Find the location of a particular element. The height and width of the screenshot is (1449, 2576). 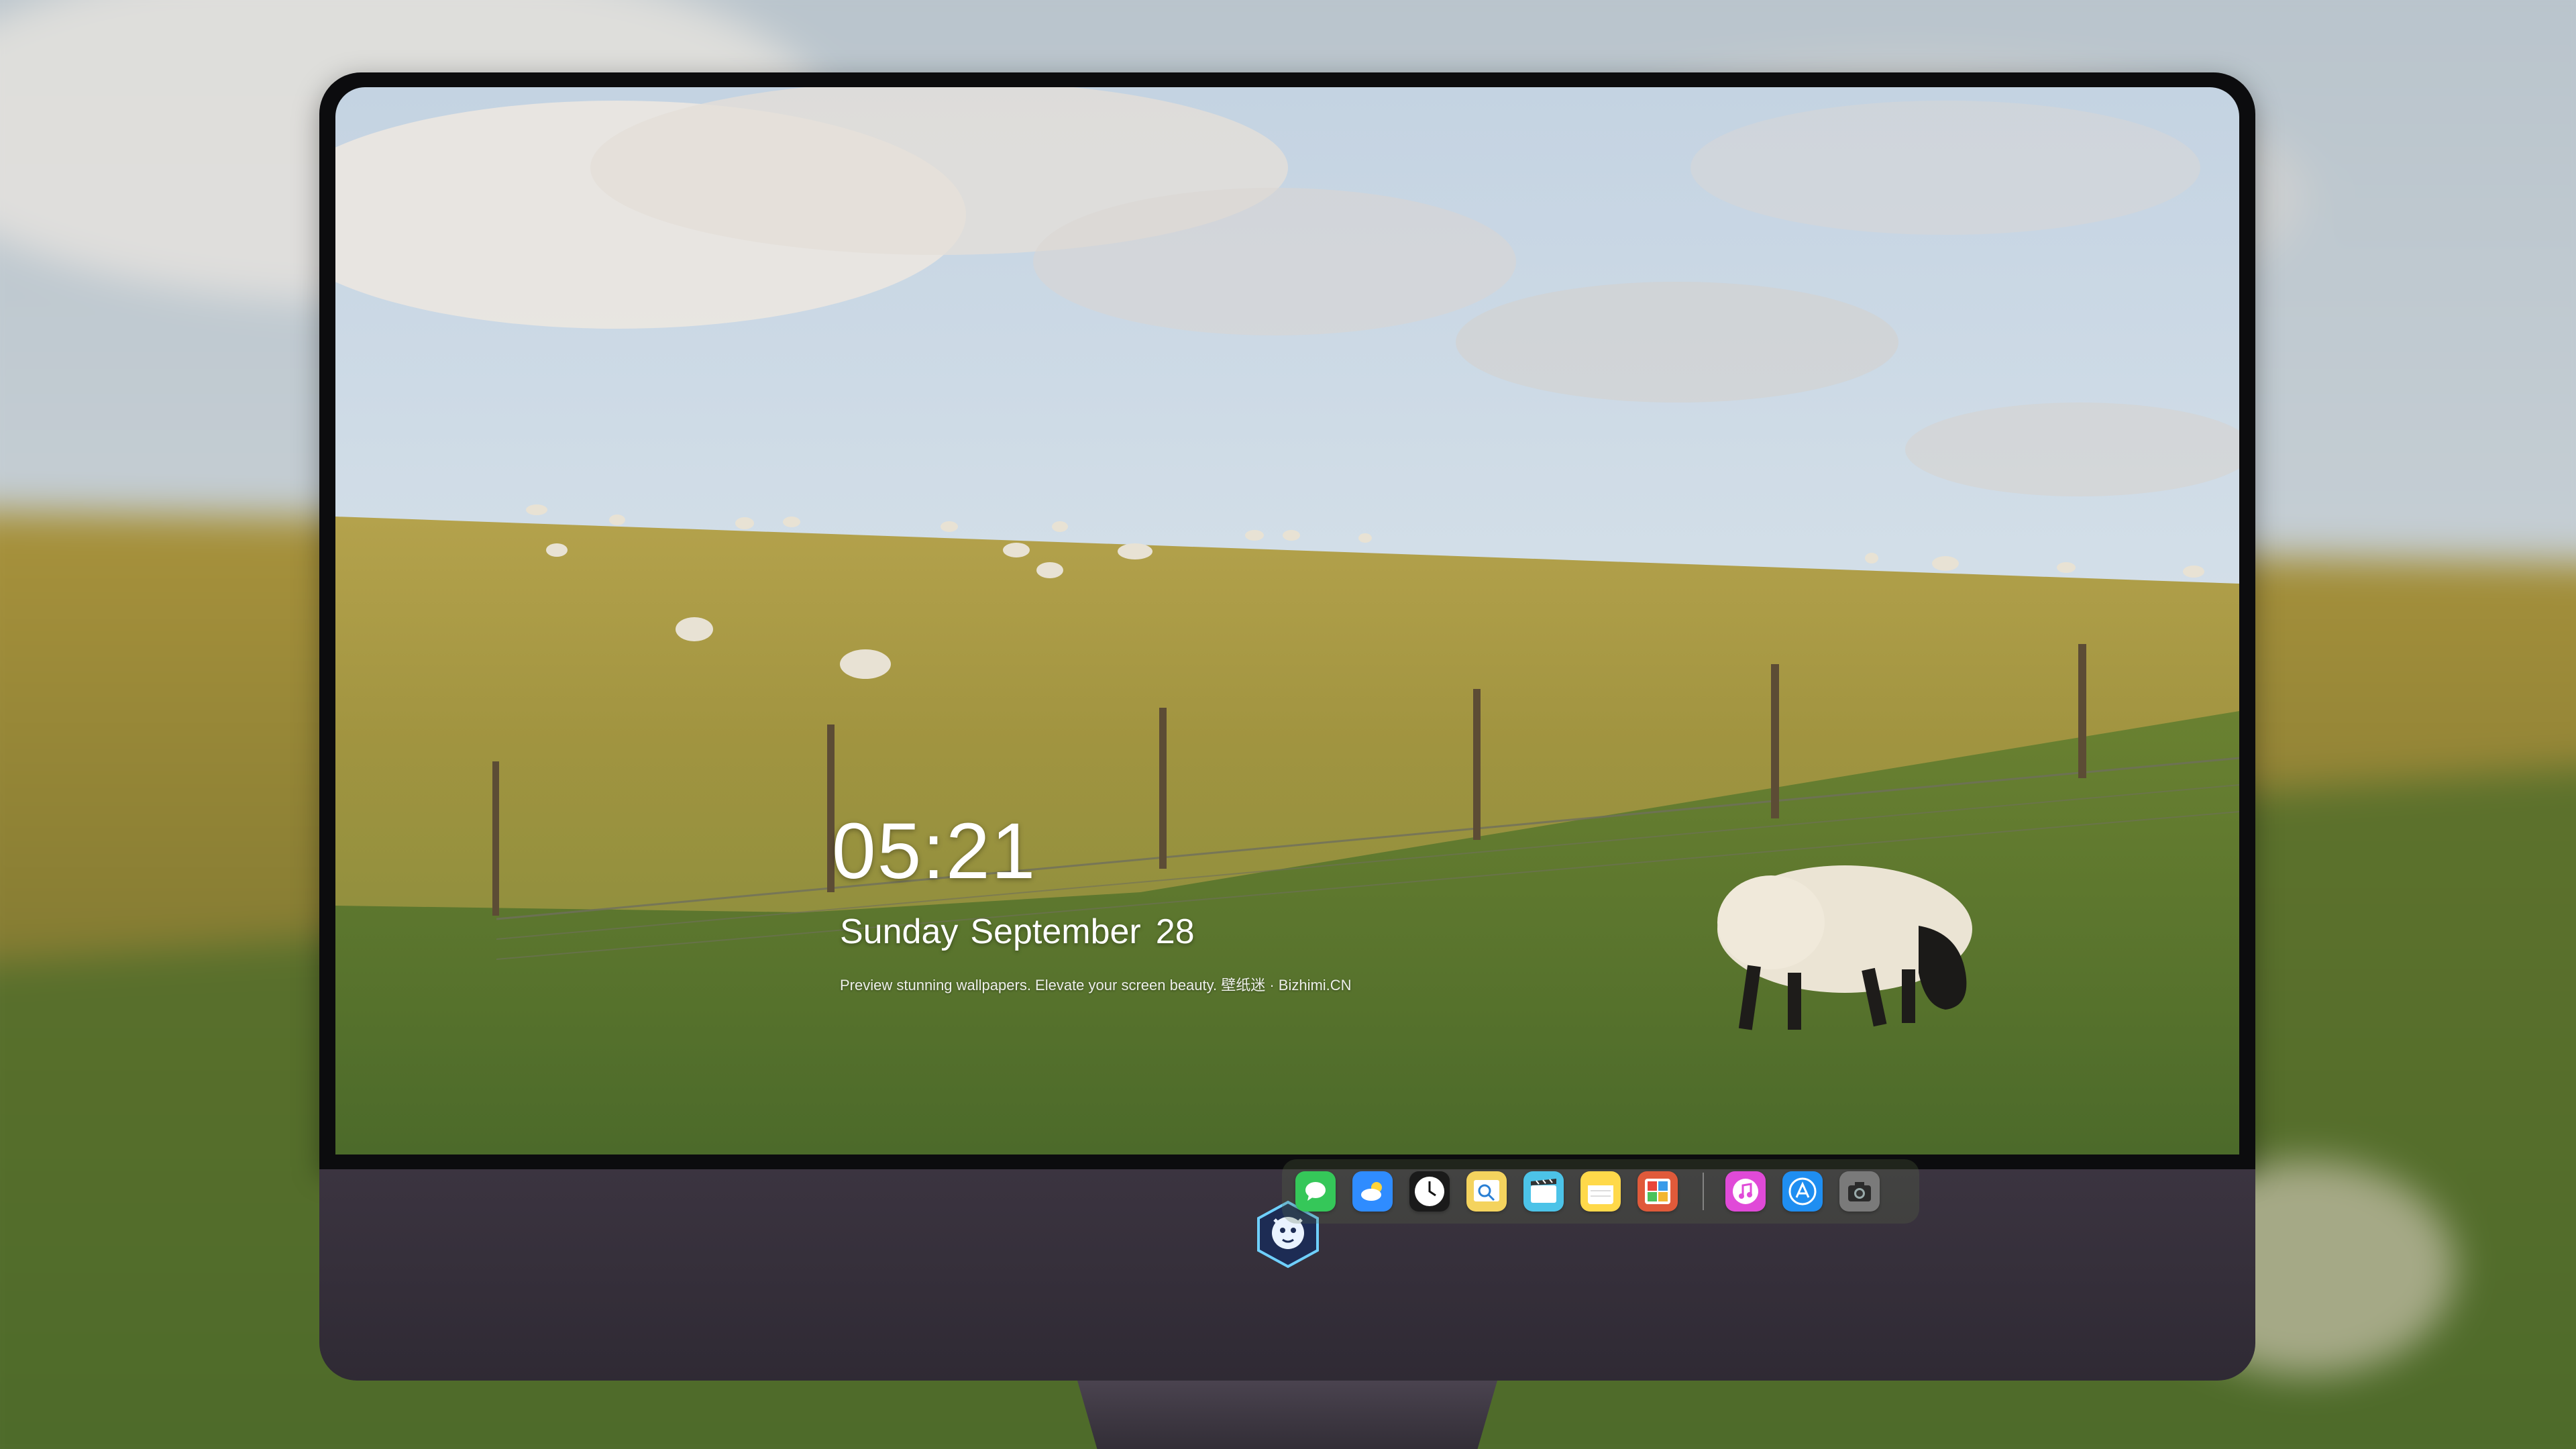

notes-icon is located at coordinates (1600, 1191).